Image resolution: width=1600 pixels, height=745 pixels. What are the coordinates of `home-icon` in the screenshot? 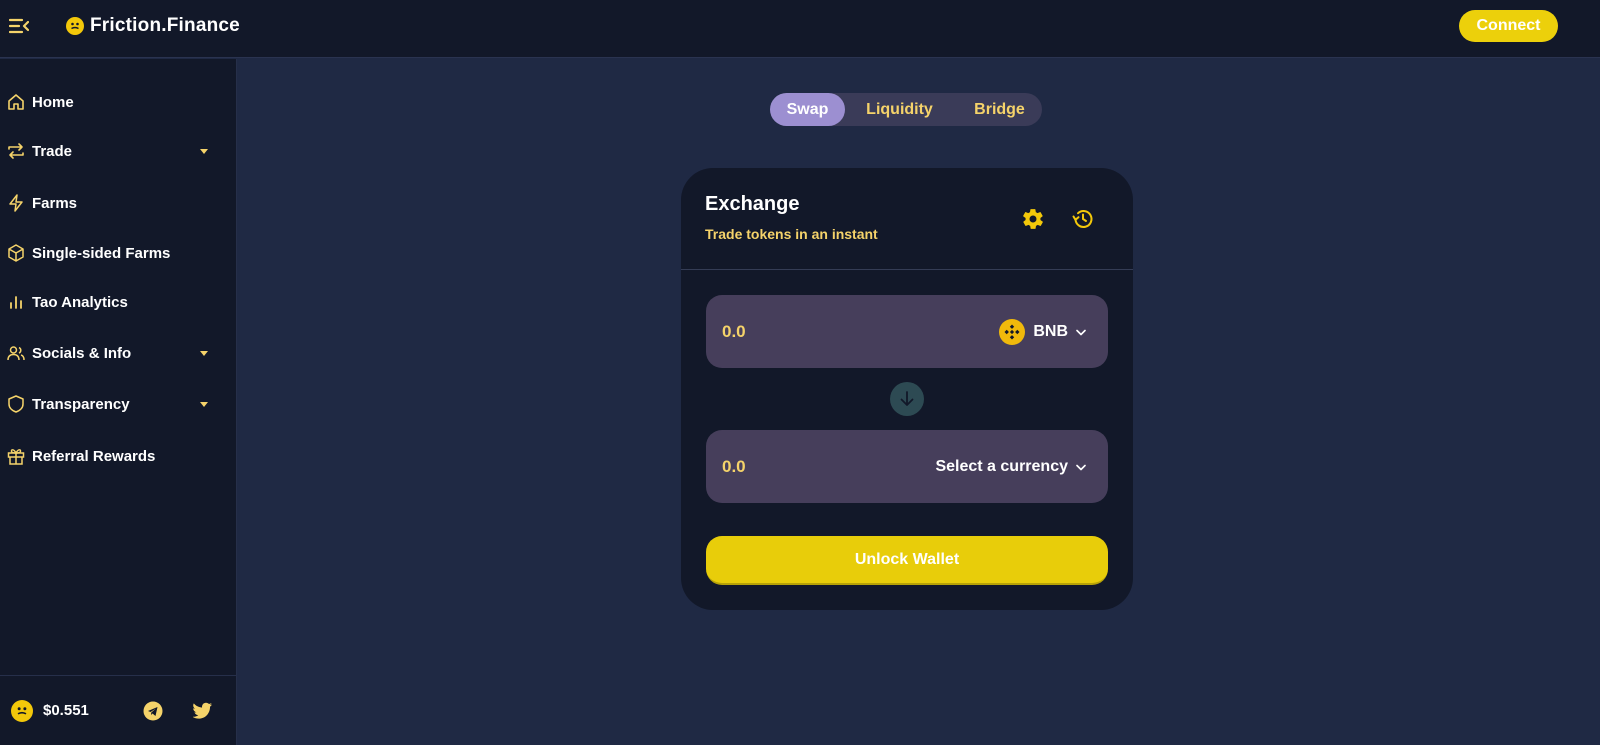 It's located at (16, 102).